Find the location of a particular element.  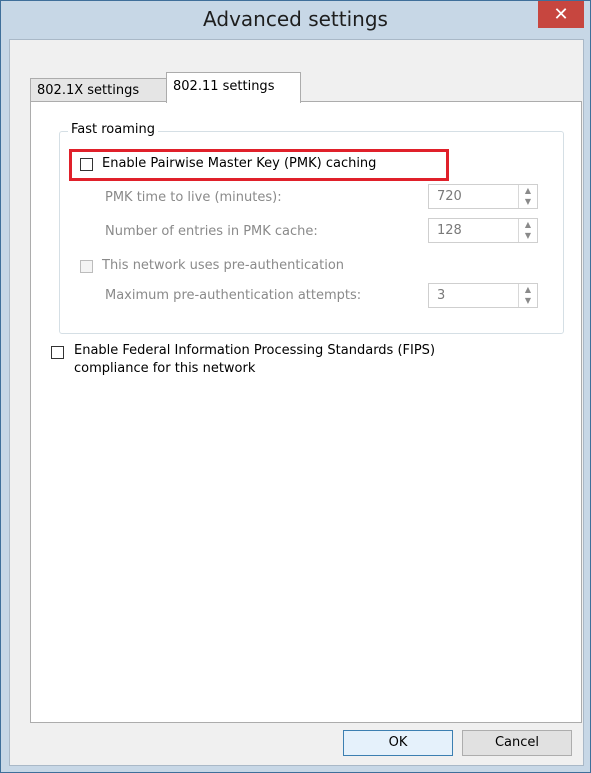

pmk-caching-label: Enable Pairwise Master Key (PMK) caching is located at coordinates (239, 163).